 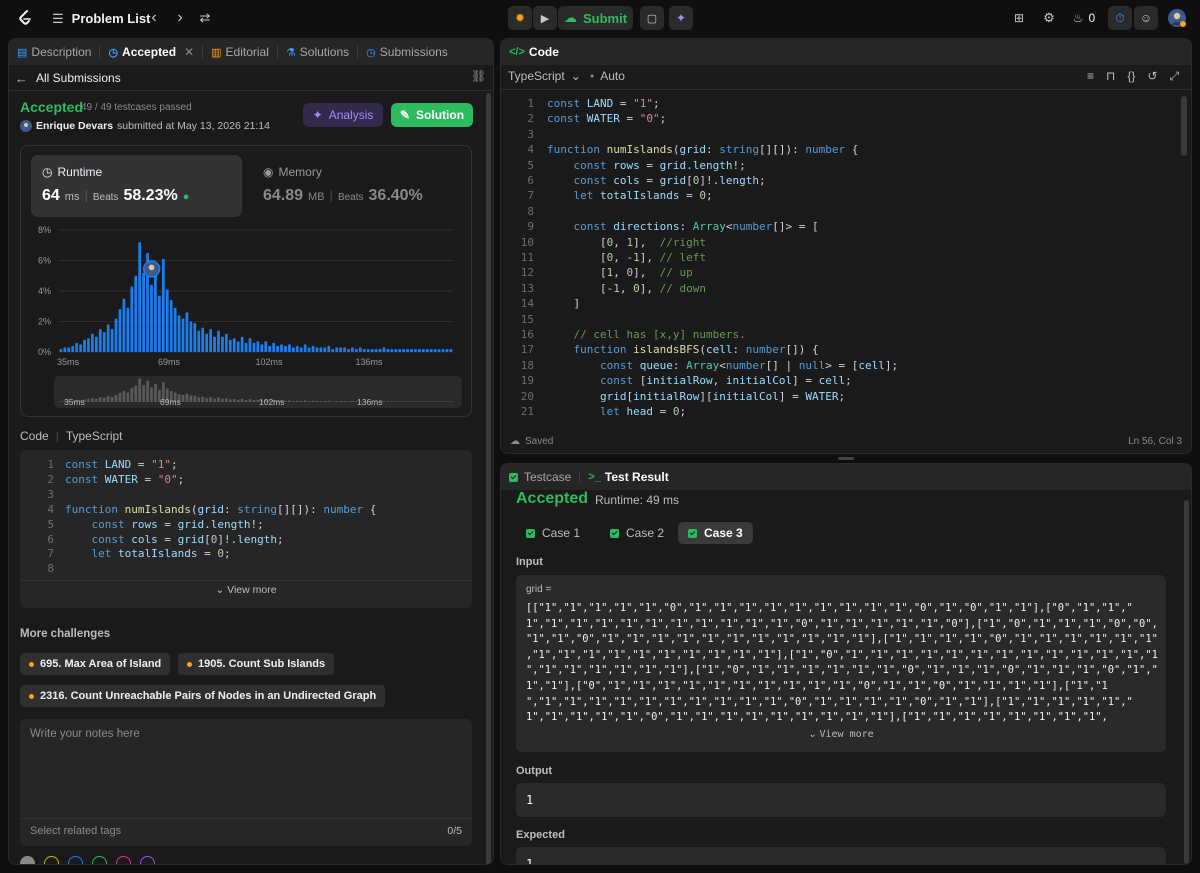 What do you see at coordinates (652, 18) in the screenshot?
I see `notes-button: ▢` at bounding box center [652, 18].